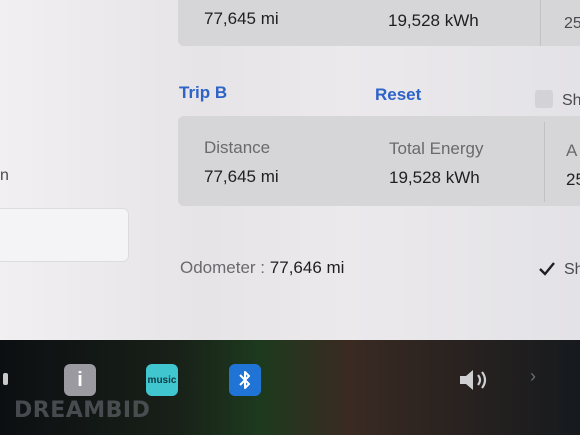 The image size is (580, 435). I want to click on show-checked-partial: Sh, so click(572, 269).